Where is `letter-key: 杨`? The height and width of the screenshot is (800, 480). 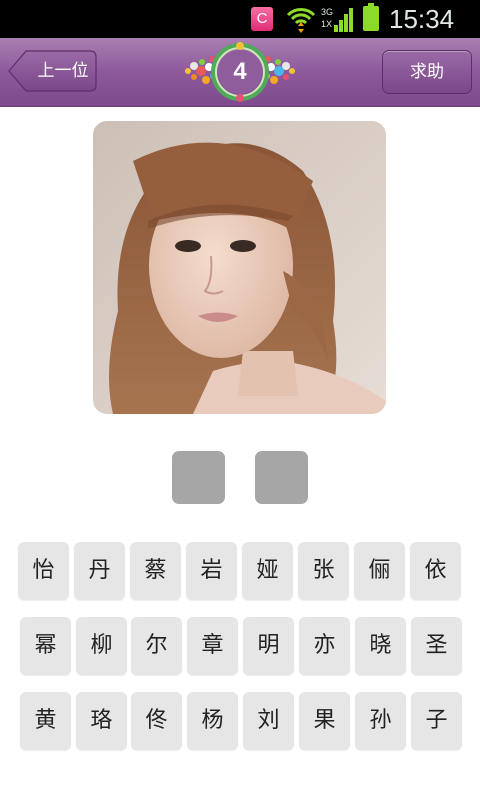 letter-key: 杨 is located at coordinates (212, 721).